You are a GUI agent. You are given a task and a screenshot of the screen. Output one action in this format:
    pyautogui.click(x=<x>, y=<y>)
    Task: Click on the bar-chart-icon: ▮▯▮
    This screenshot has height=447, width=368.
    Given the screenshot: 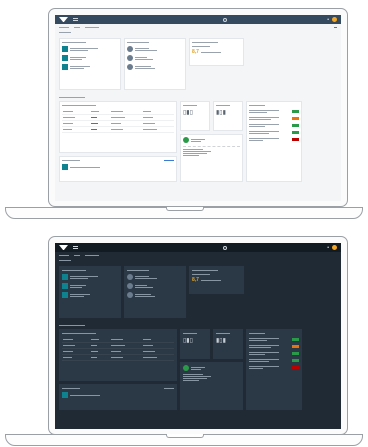 What is the action you would take?
    pyautogui.click(x=221, y=113)
    